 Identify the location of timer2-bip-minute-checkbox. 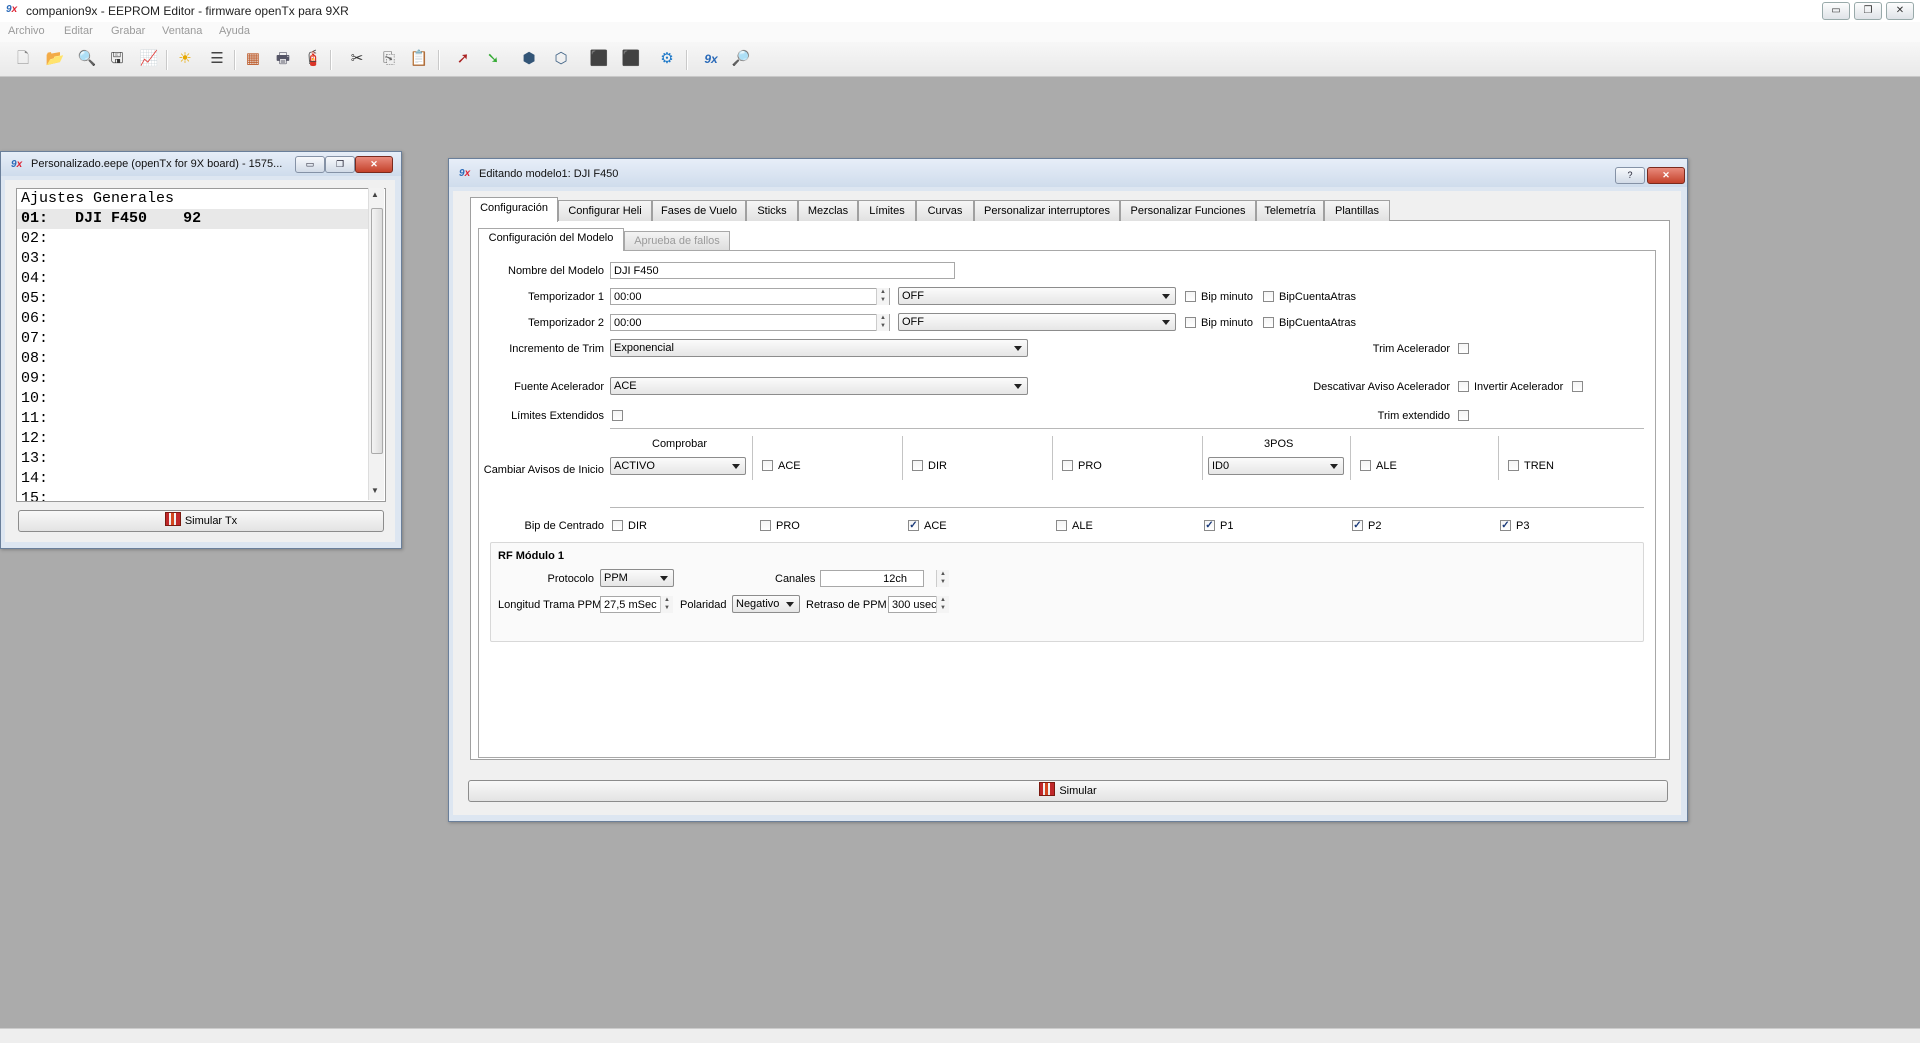
(1190, 322).